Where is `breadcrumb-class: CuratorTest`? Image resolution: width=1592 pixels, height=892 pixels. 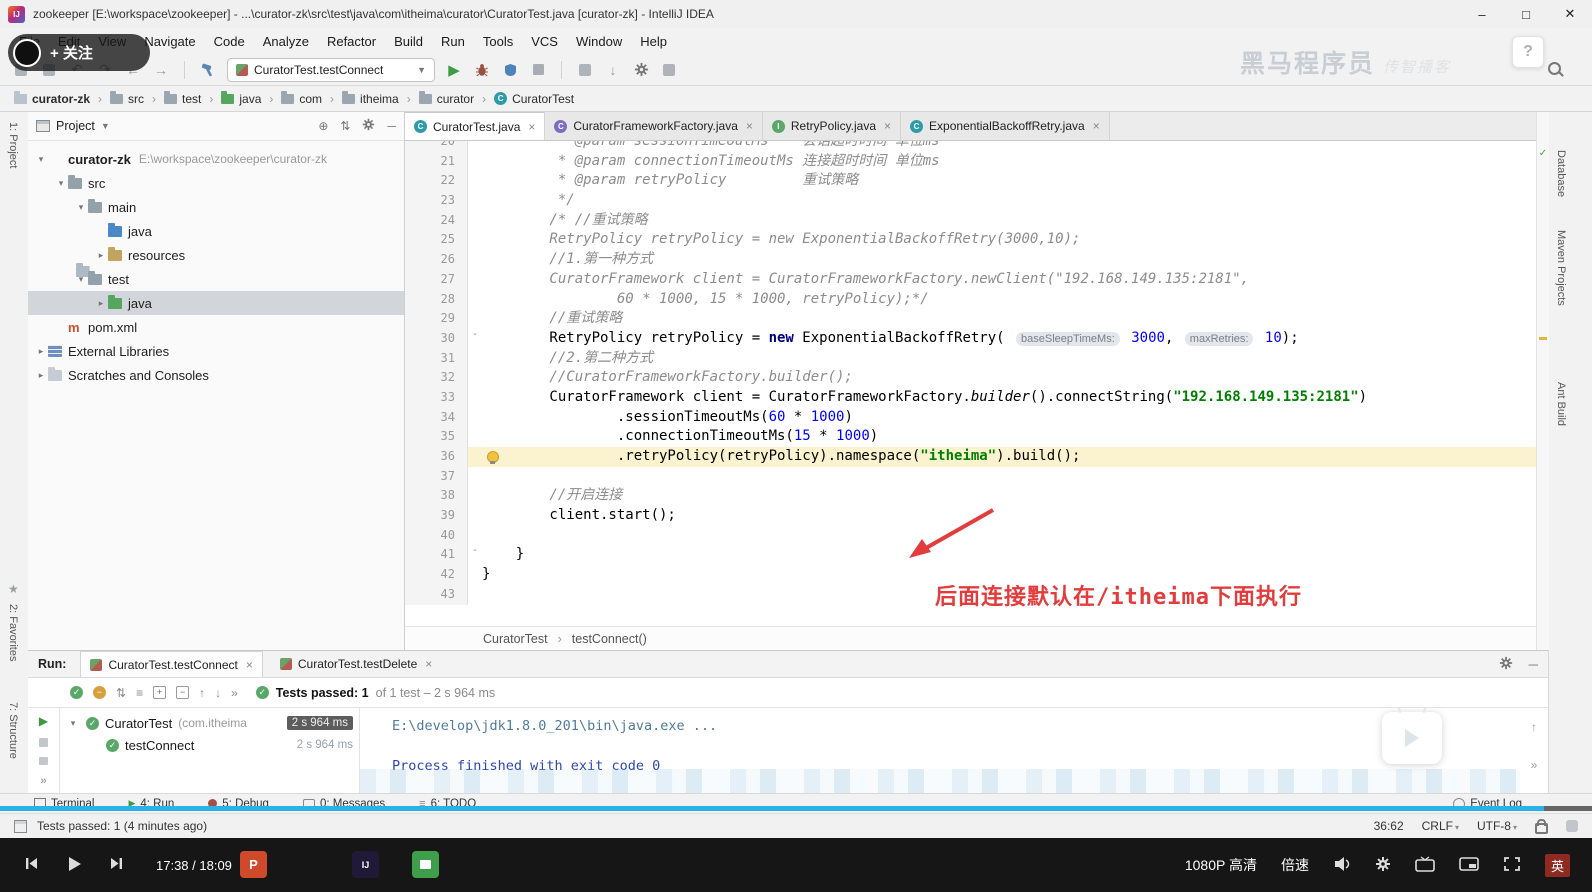 breadcrumb-class: CuratorTest is located at coordinates (515, 639).